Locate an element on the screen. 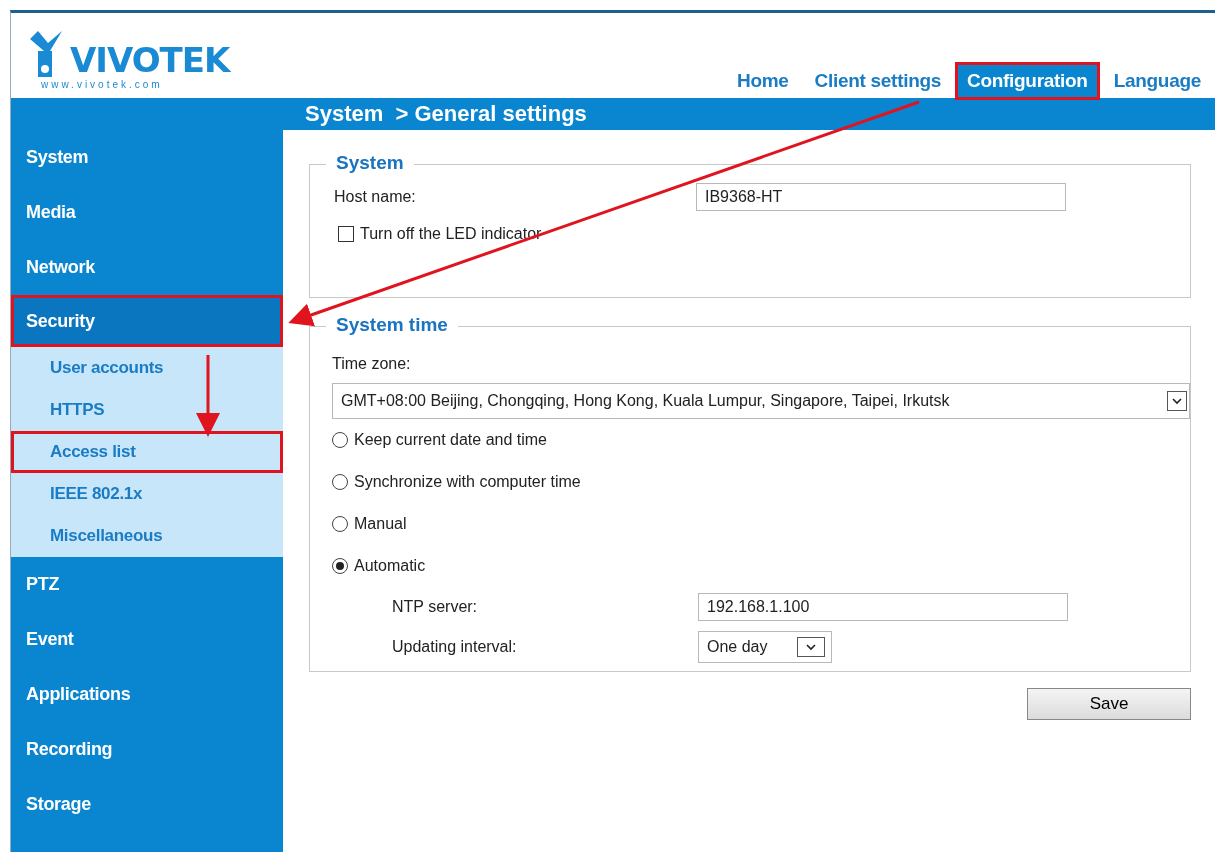  host-name-field: IB9368-HT is located at coordinates (881, 197).